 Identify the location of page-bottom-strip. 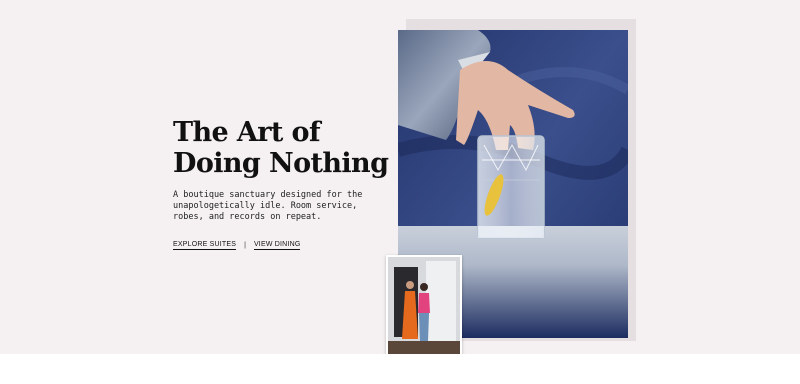
(400, 369).